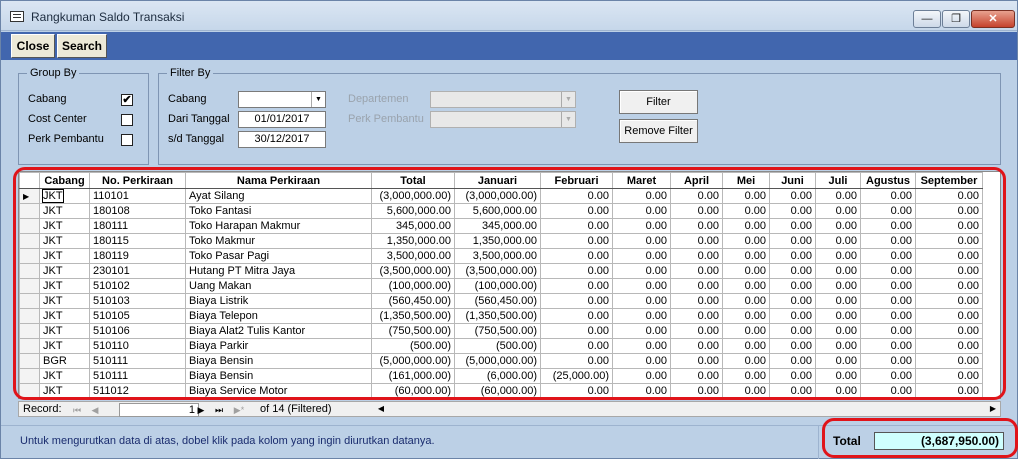  Describe the element at coordinates (687, 409) in the screenshot. I see `horizontal-scrollbar: ◀ ▶` at that location.